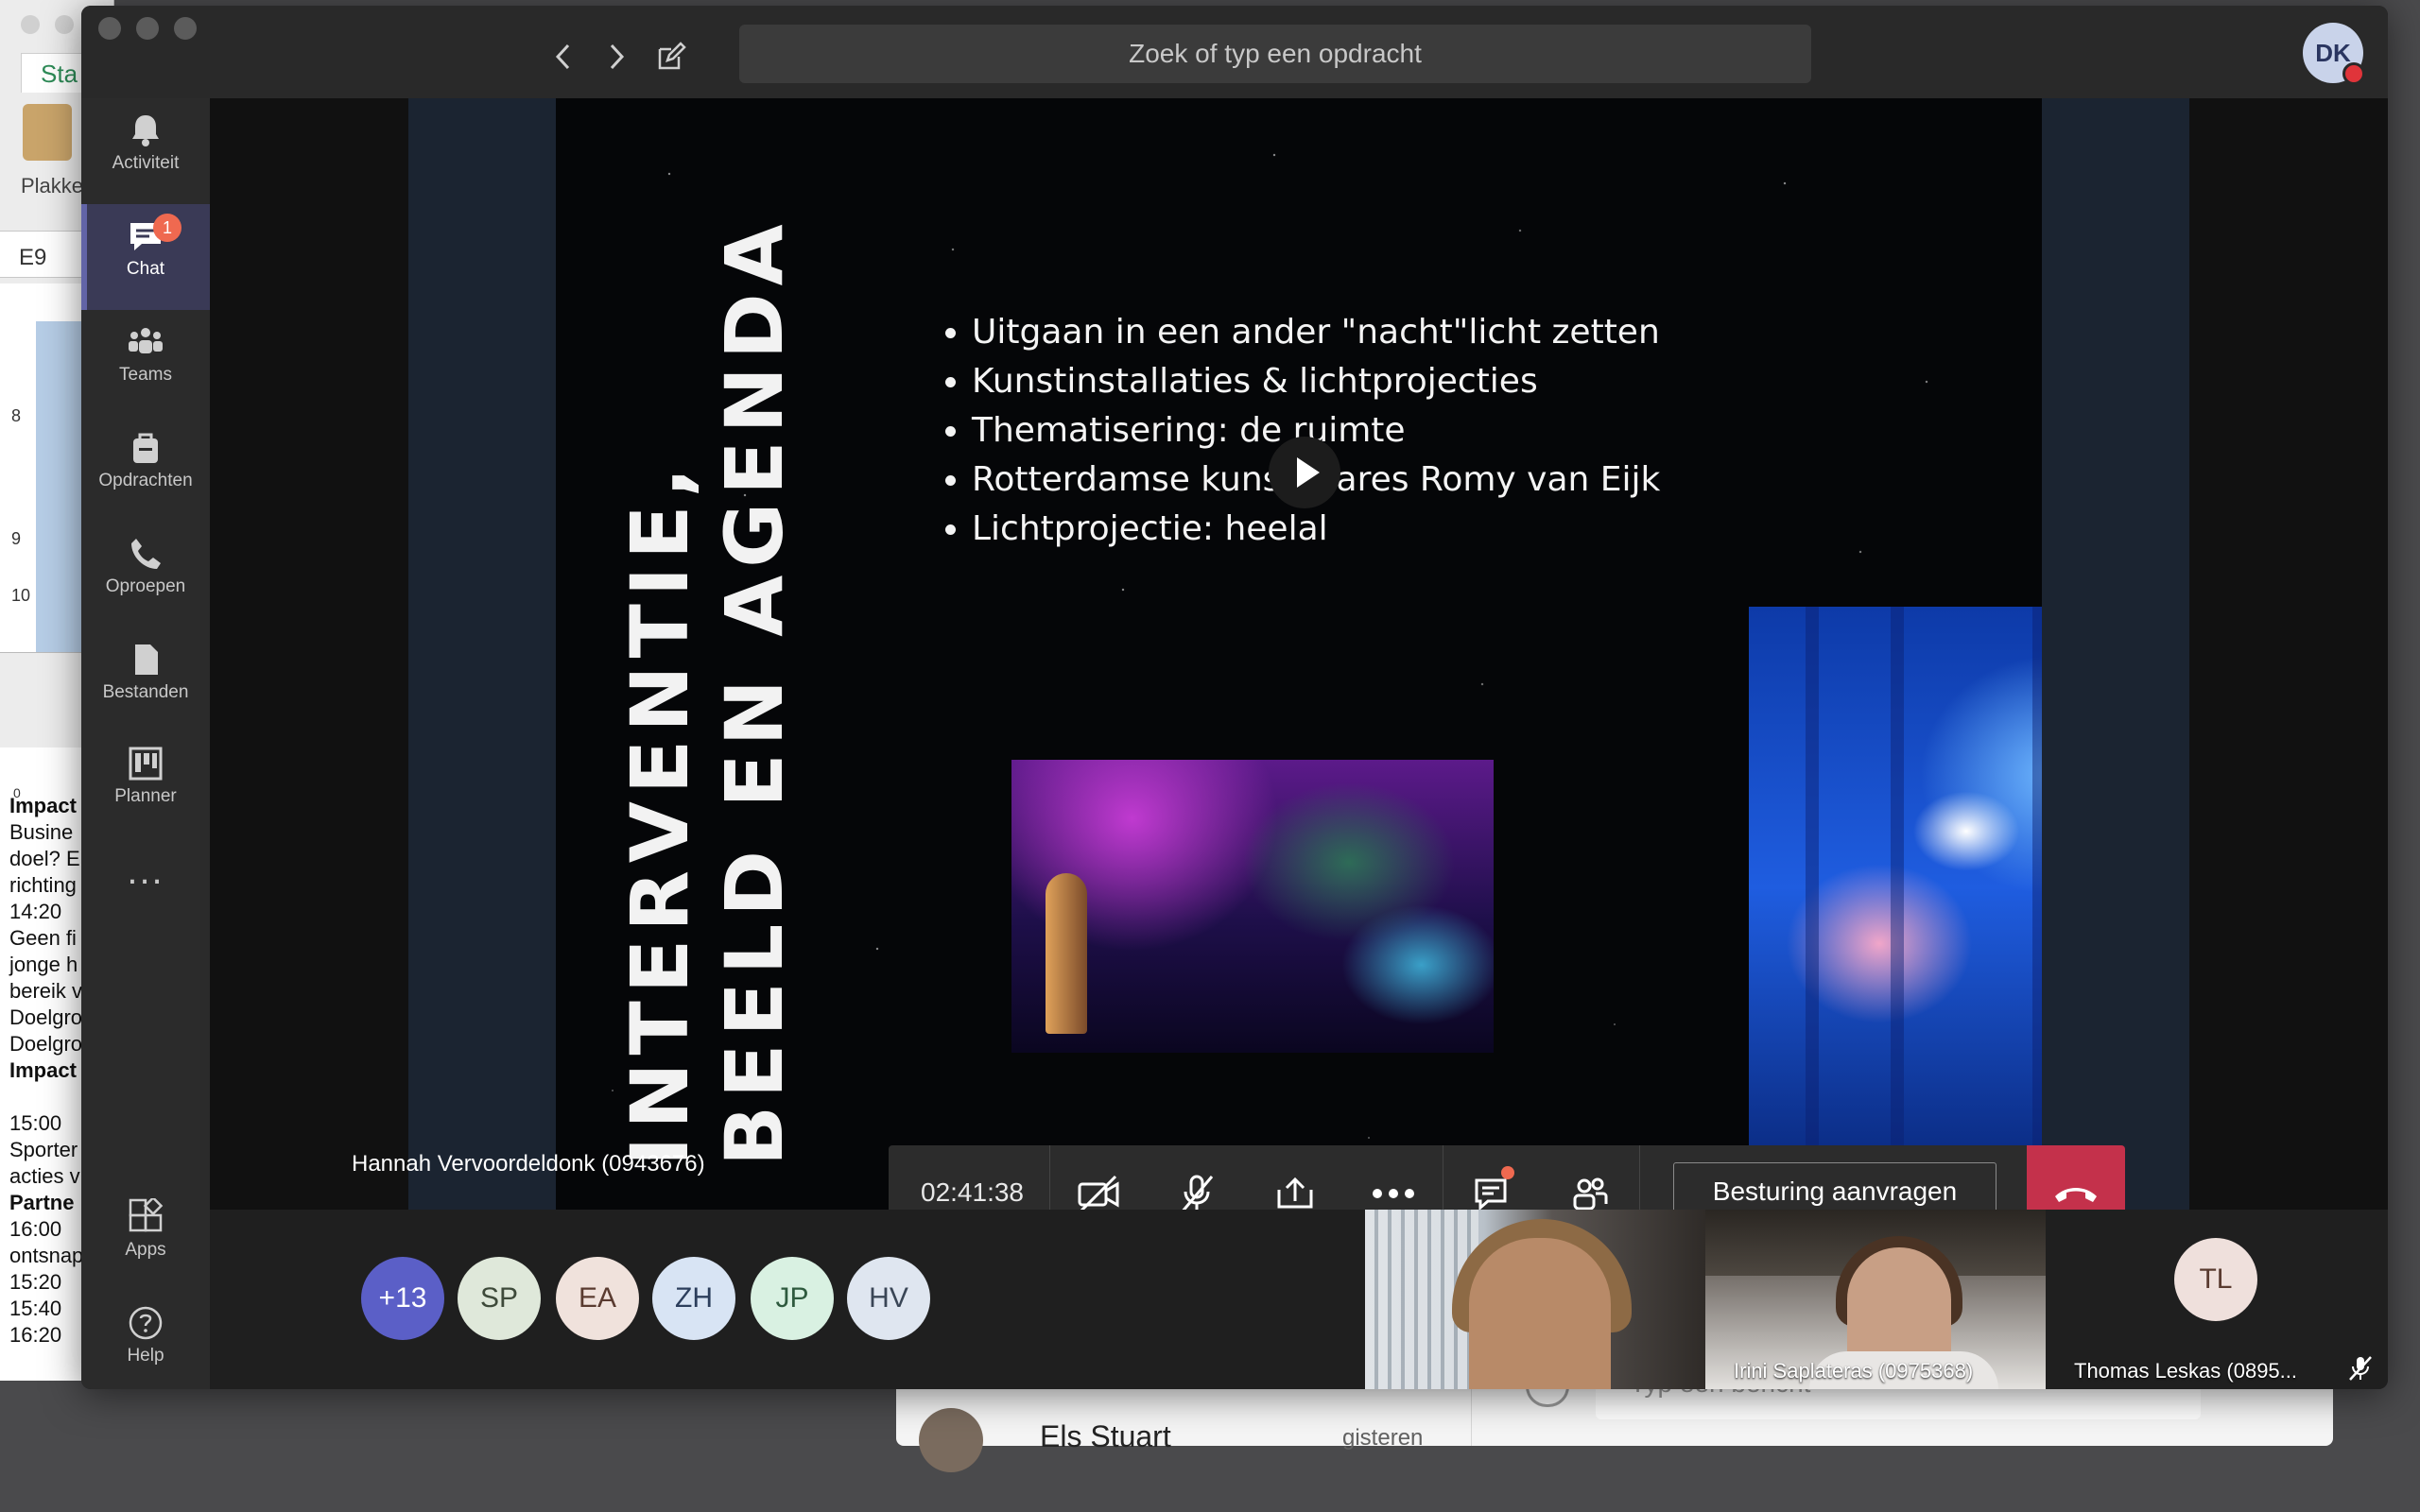 This screenshot has height=1512, width=2420. I want to click on document-line: 15:20, so click(35, 1282).